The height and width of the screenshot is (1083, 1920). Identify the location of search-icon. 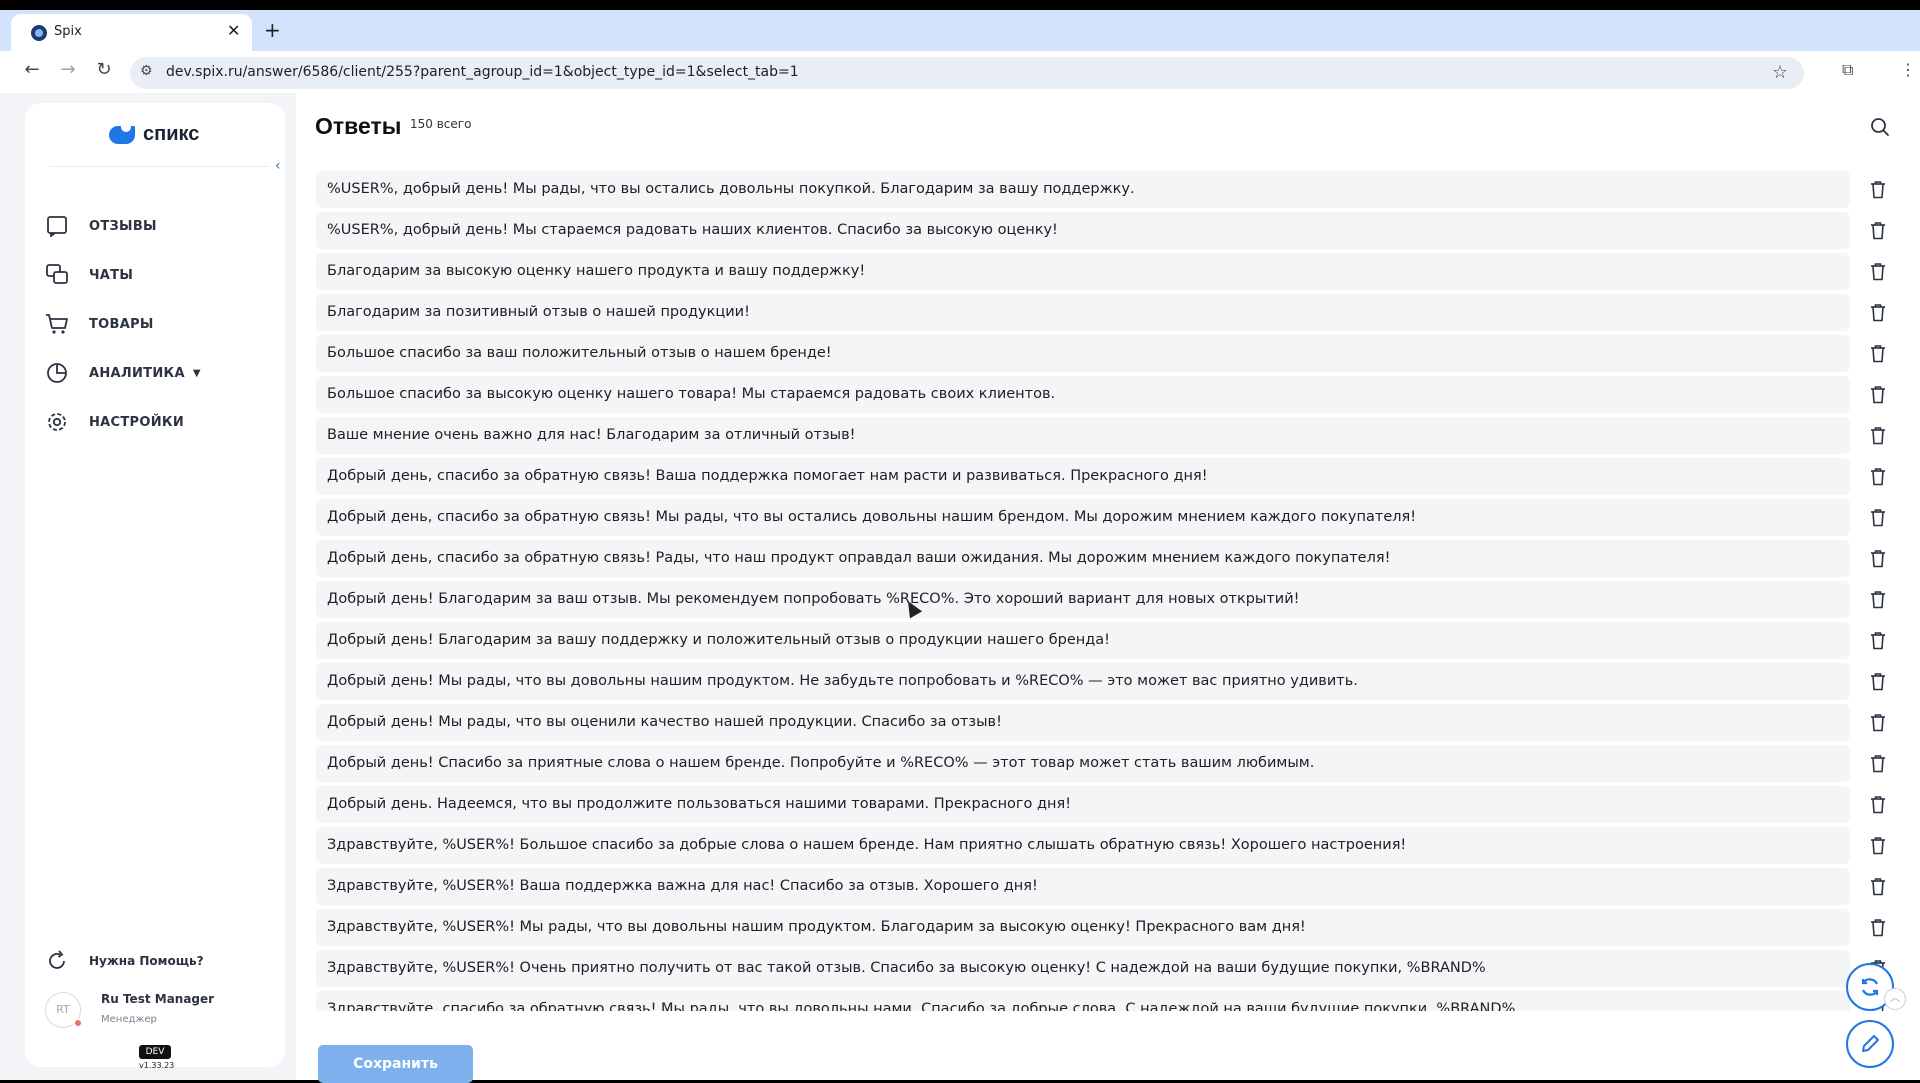
(1880, 129).